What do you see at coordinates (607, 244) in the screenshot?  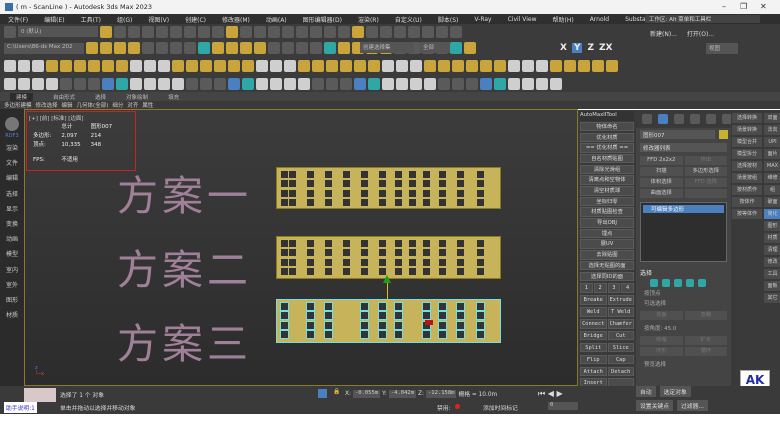 I see `script-button: 展UV` at bounding box center [607, 244].